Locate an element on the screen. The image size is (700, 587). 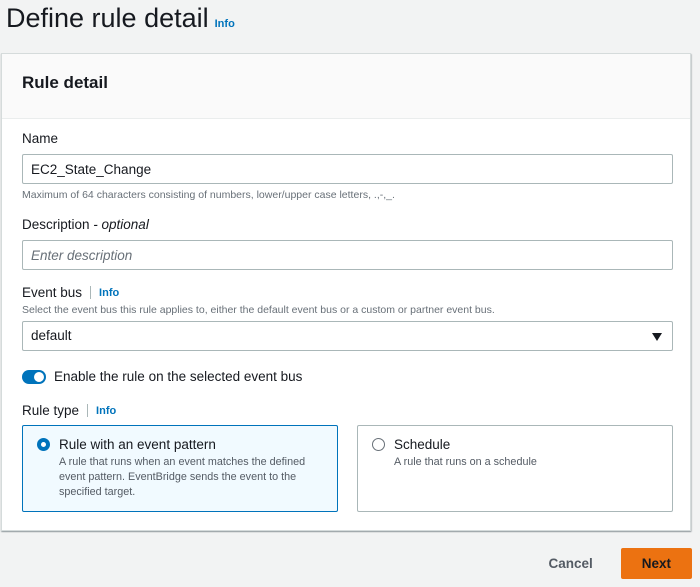
caret-down-icon is located at coordinates (657, 337).